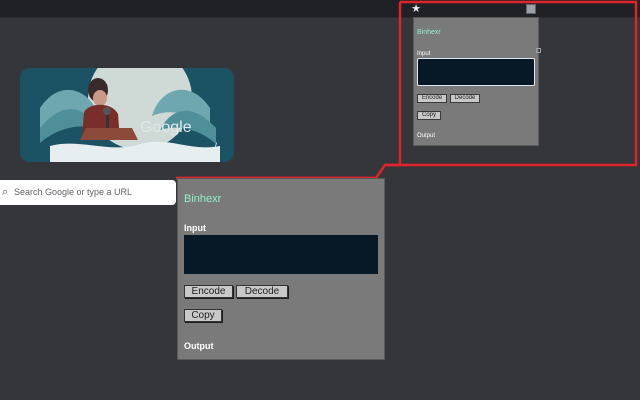 The width and height of the screenshot is (640, 400). I want to click on binhexr-popup-preview: Binhexr Input Encode Decode Copy Output, so click(476, 81).